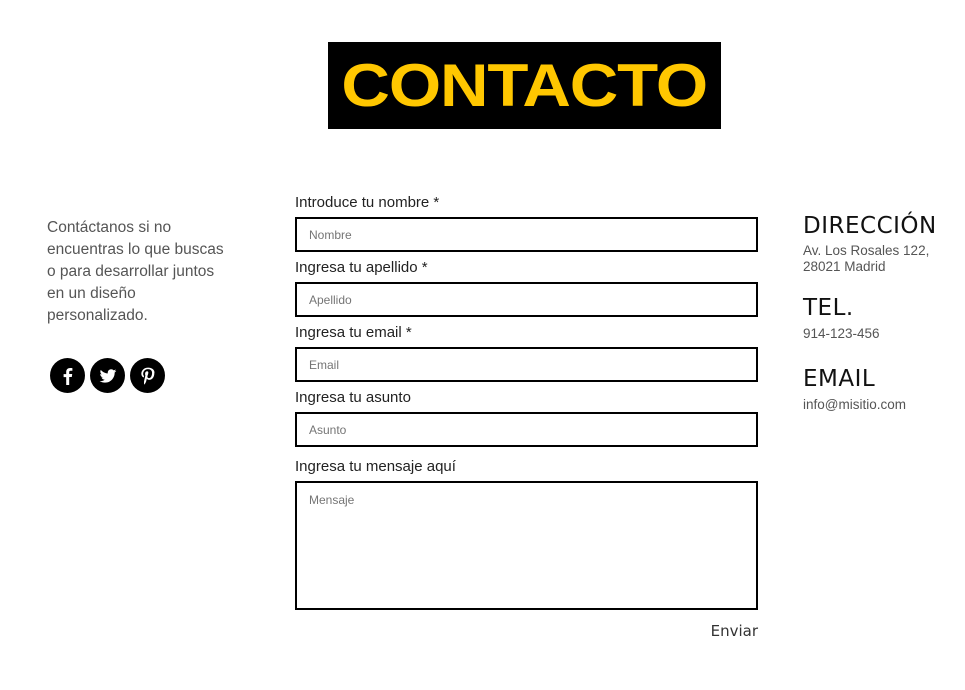 The height and width of the screenshot is (690, 965). I want to click on address-heading: DIRECCIÓN, so click(870, 226).